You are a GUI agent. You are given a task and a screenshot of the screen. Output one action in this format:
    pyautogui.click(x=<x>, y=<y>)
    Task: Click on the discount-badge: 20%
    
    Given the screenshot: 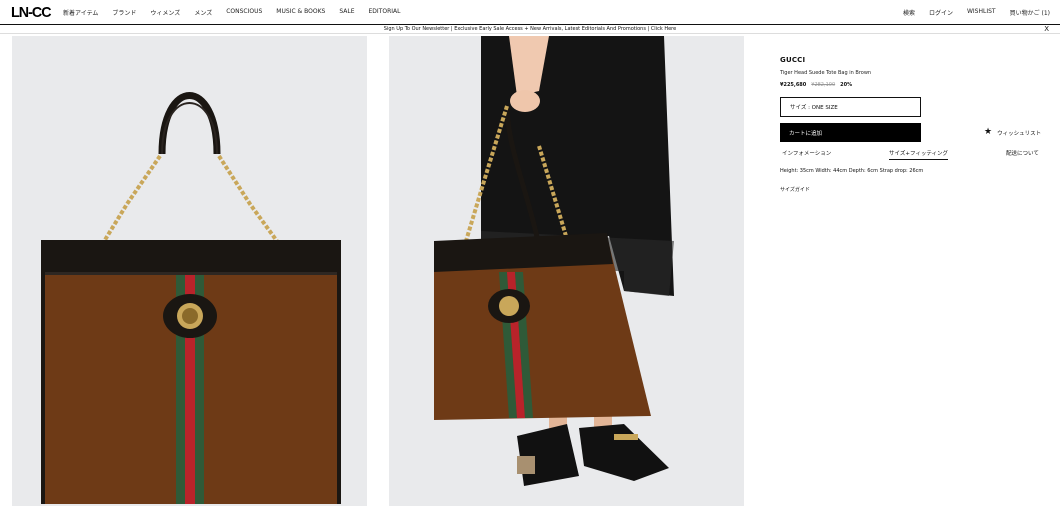 What is the action you would take?
    pyautogui.click(x=846, y=85)
    